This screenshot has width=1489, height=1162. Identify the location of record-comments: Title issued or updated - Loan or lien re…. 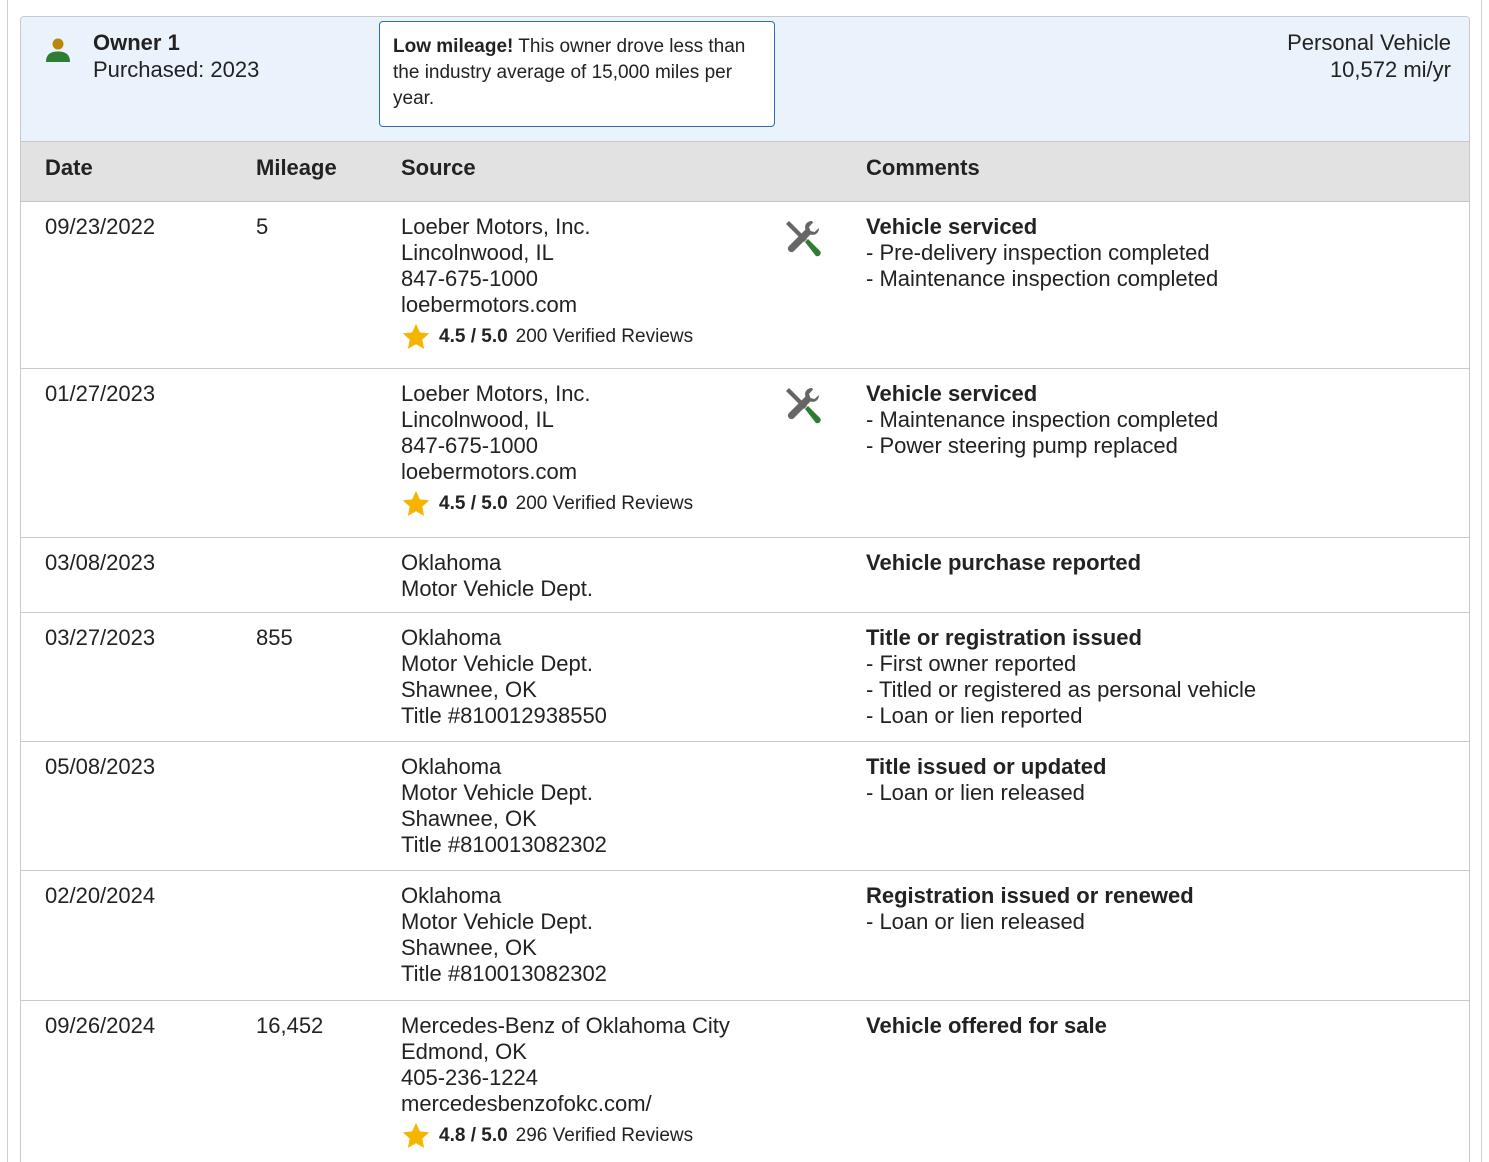
(986, 780).